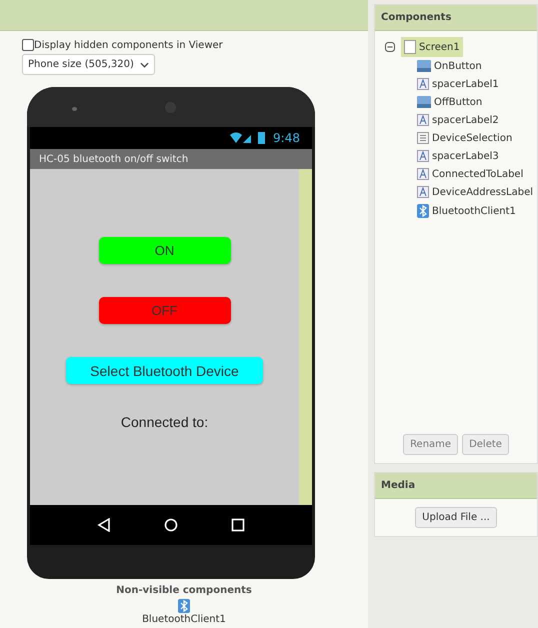  I want to click on tree-item: DeviceSelection, so click(464, 138).